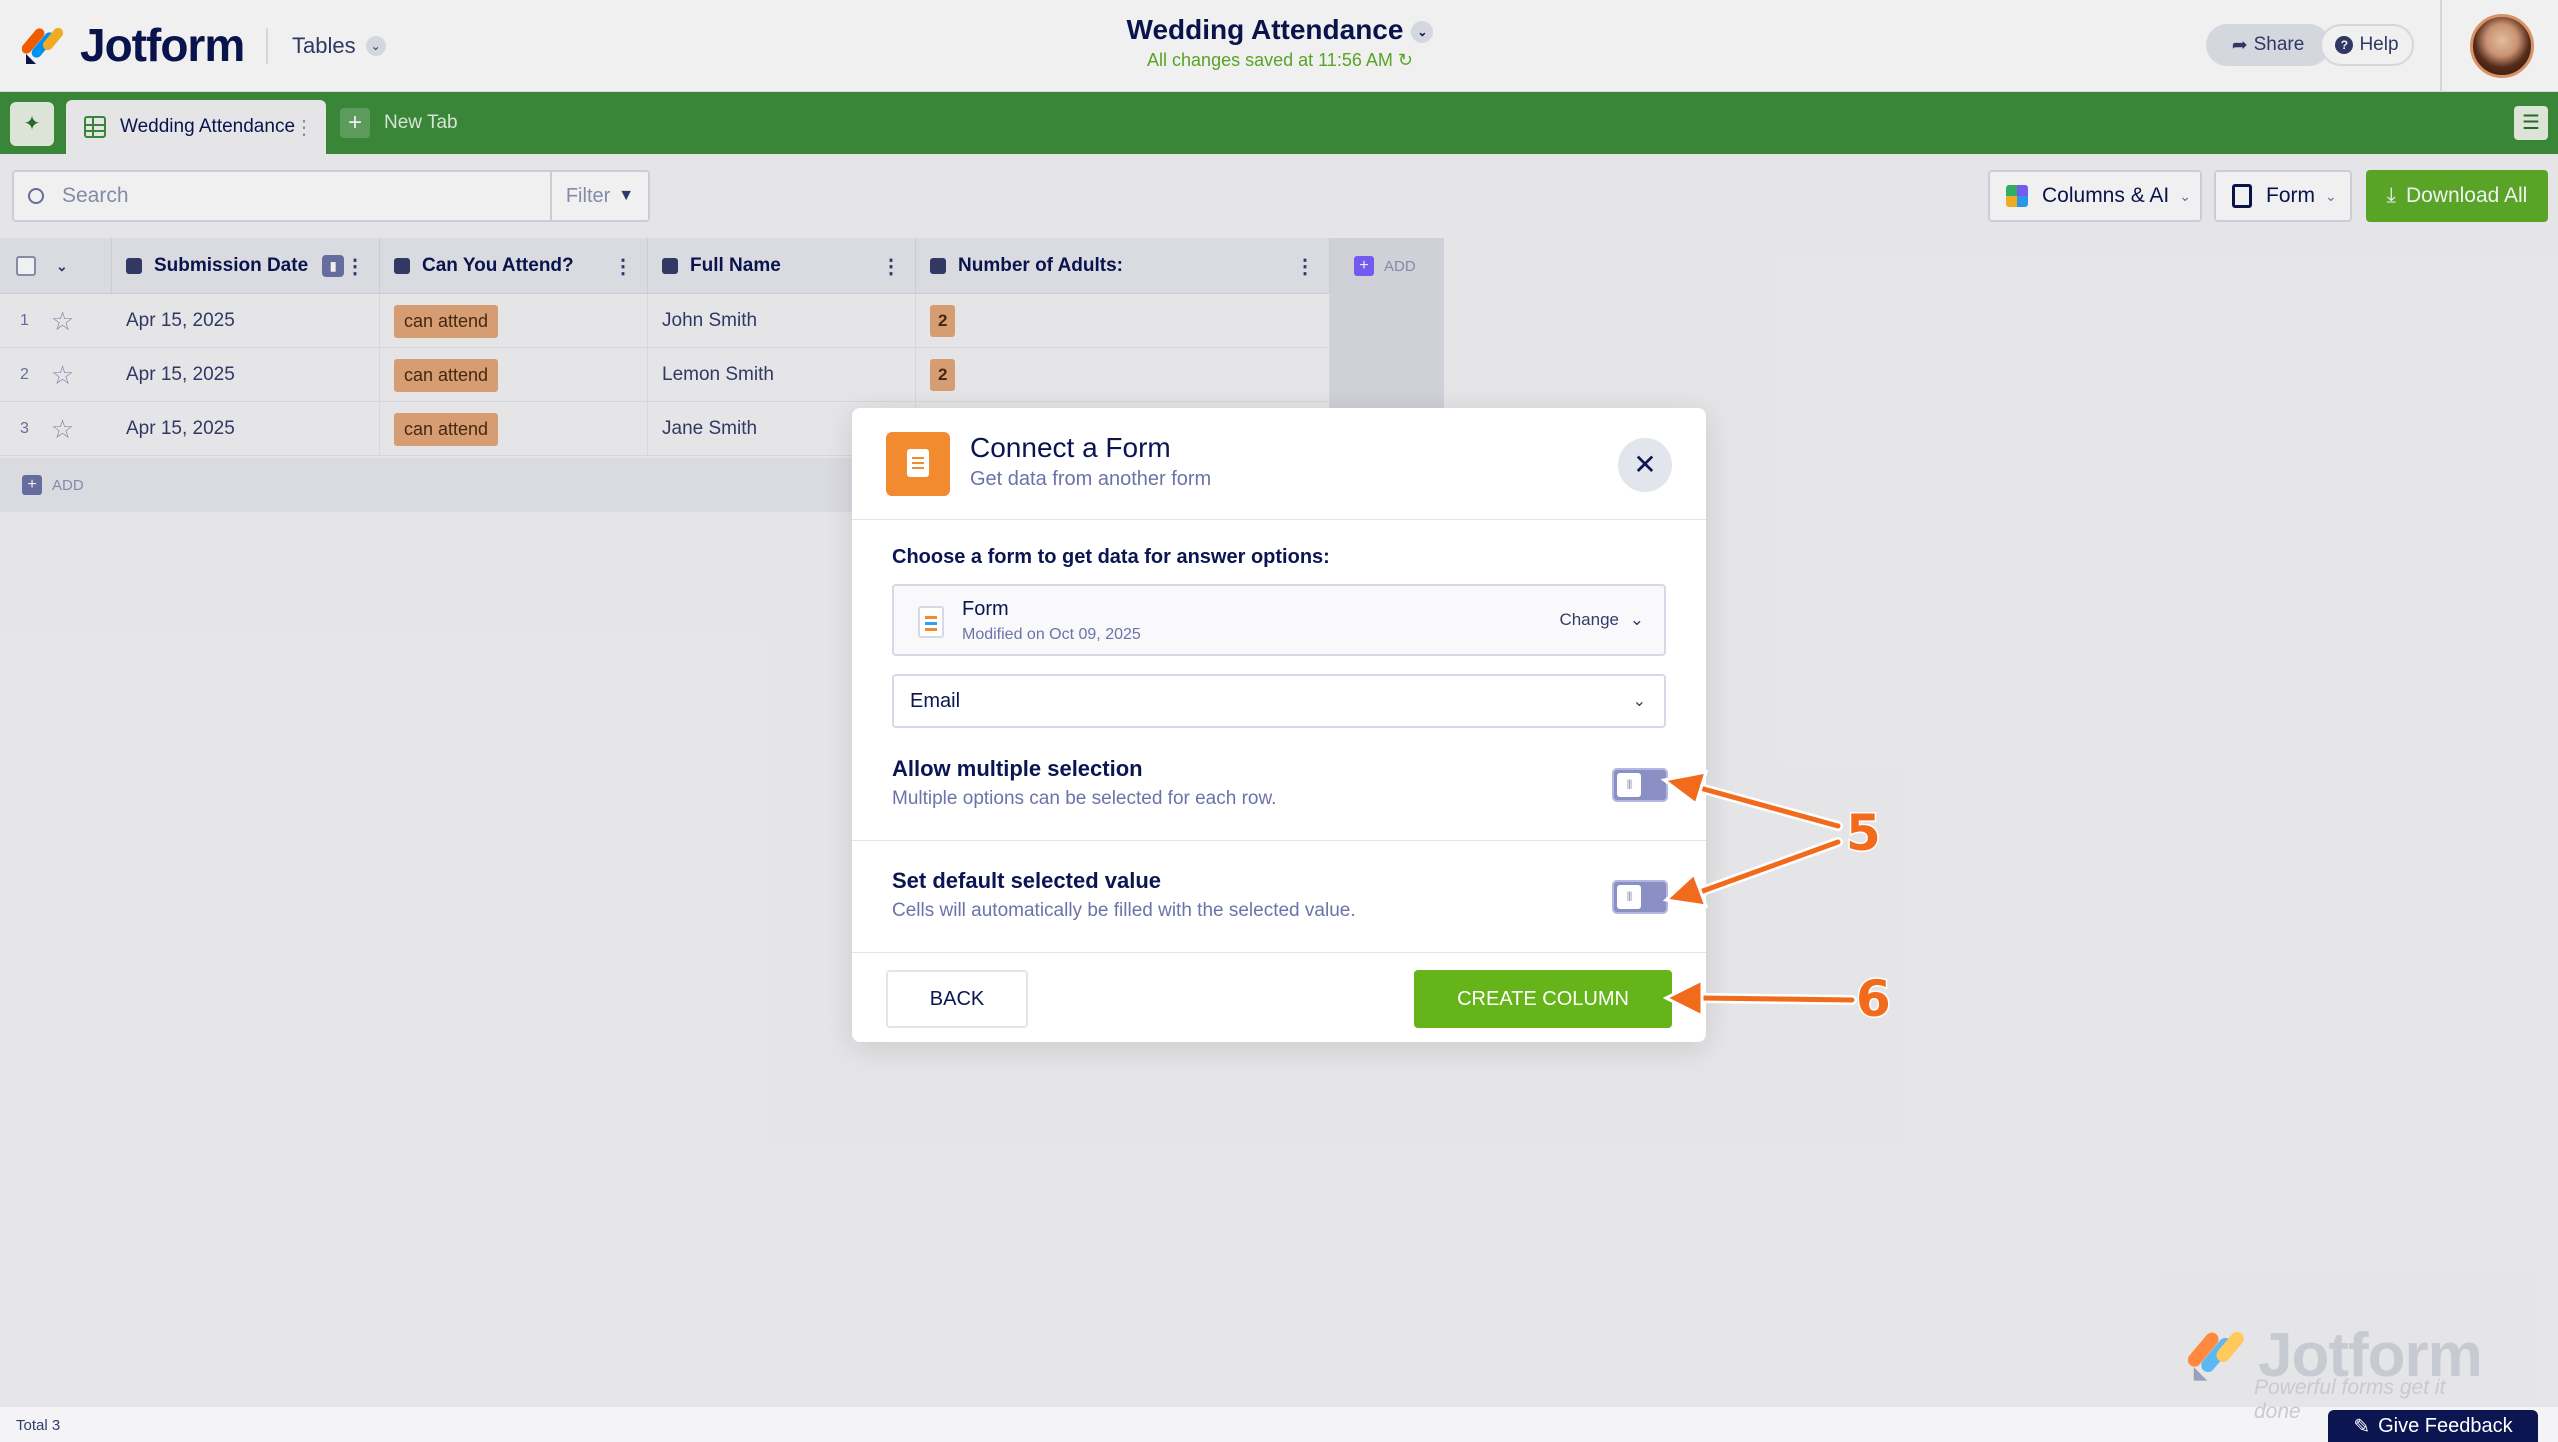 The width and height of the screenshot is (2558, 1442). Describe the element at coordinates (931, 622) in the screenshot. I see `form-icon` at that location.